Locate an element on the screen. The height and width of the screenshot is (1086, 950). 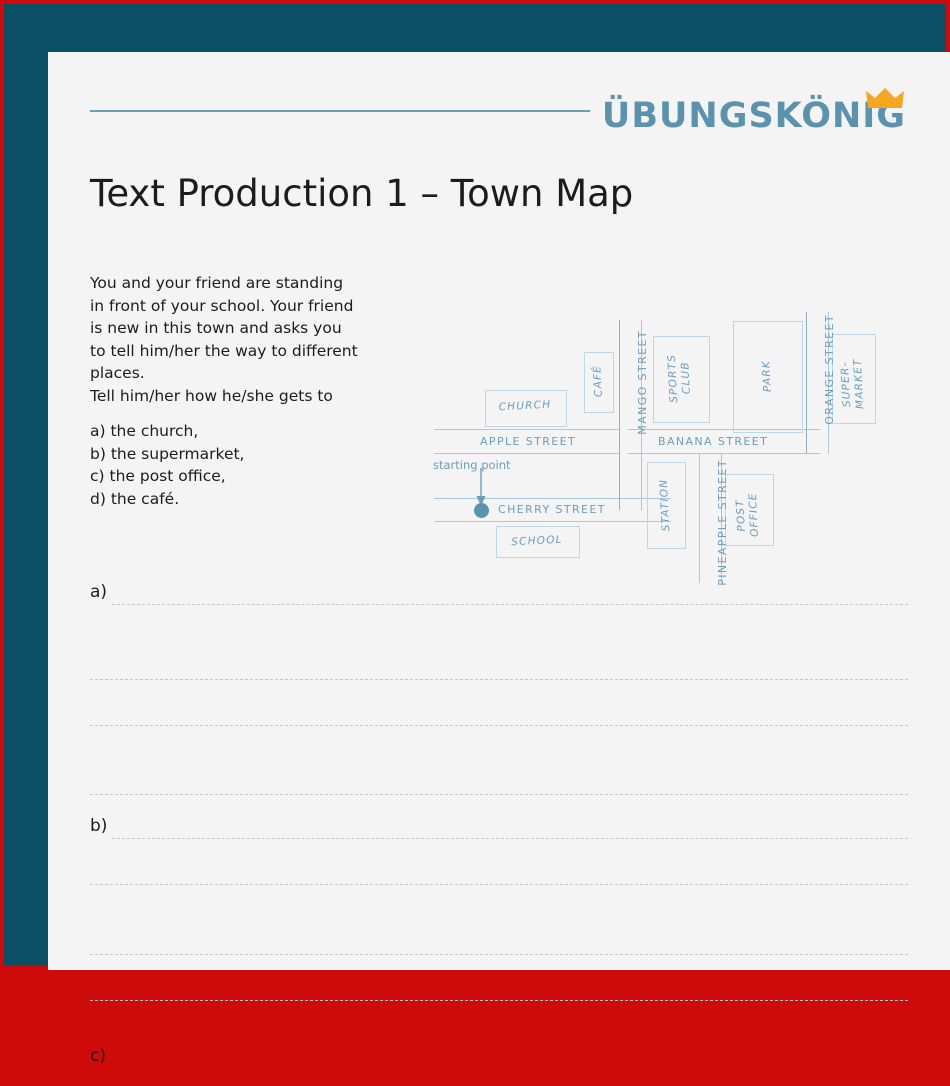
answer-letter-a: a) is located at coordinates (99, 592).